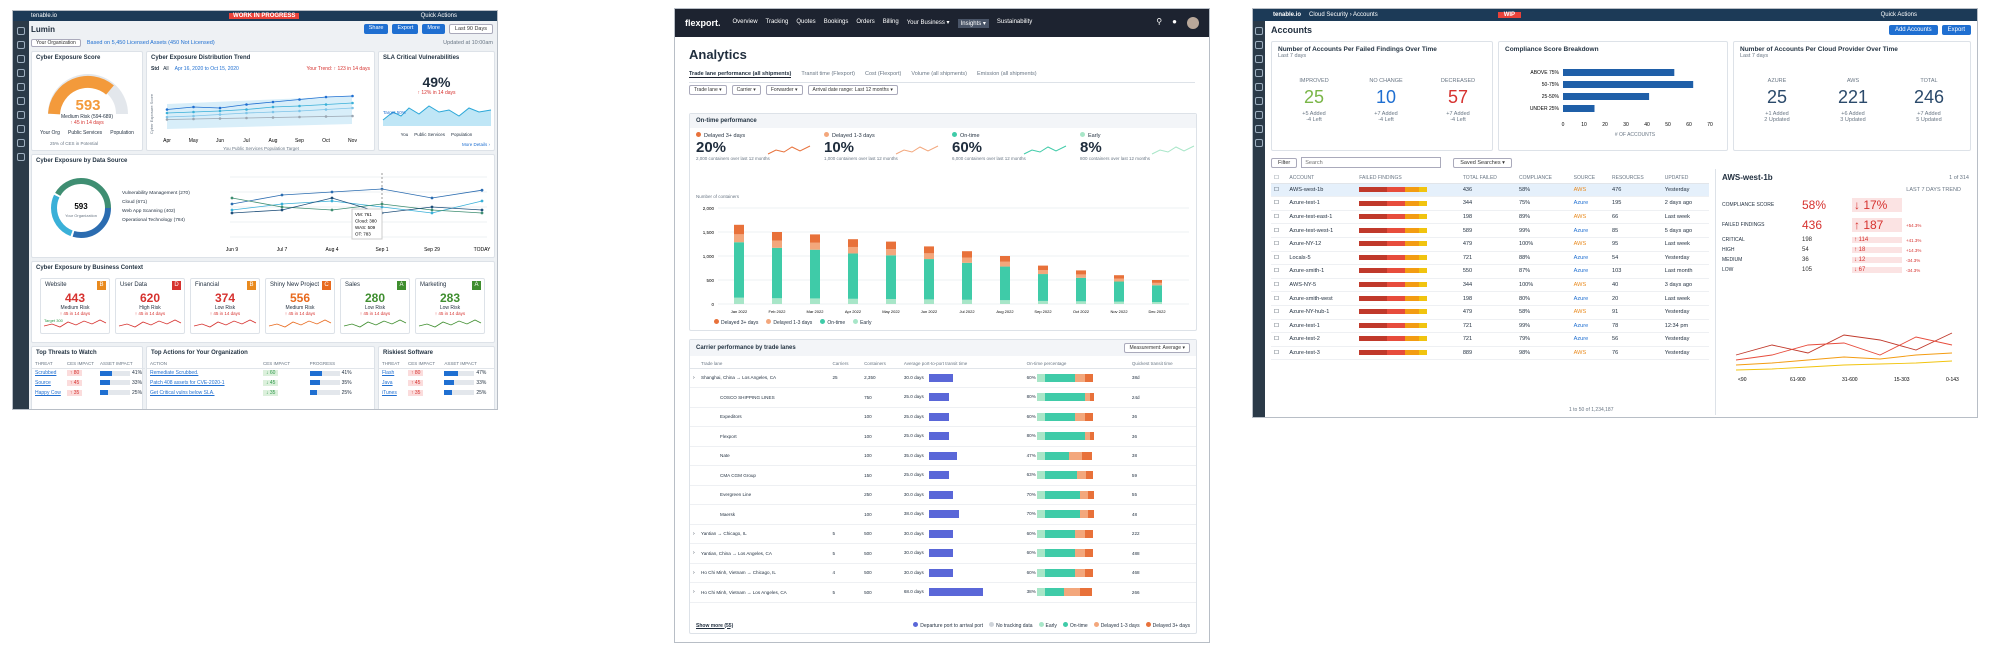 The image size is (1999, 660). What do you see at coordinates (1482, 162) in the screenshot?
I see `saved-searches-select: Saved Searches ▾` at bounding box center [1482, 162].